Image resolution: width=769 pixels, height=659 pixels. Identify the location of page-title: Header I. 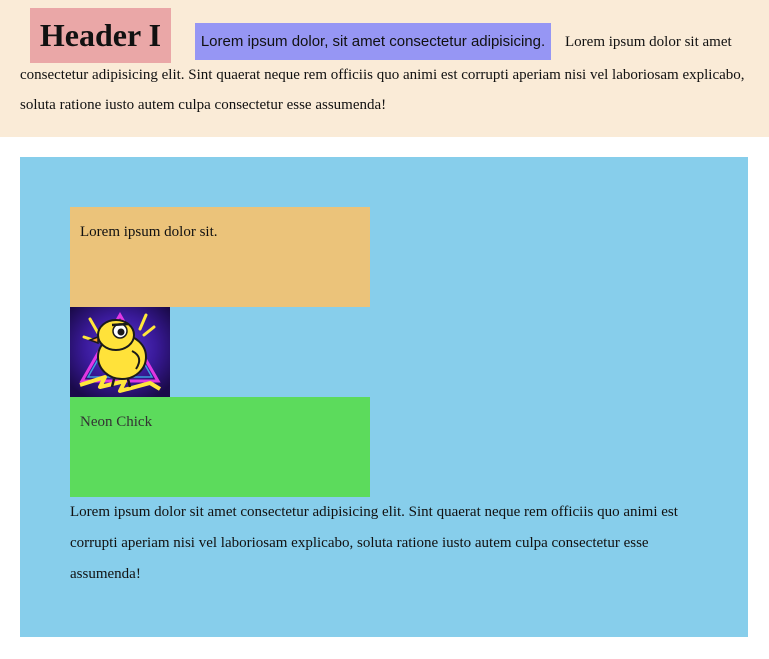
(100, 35).